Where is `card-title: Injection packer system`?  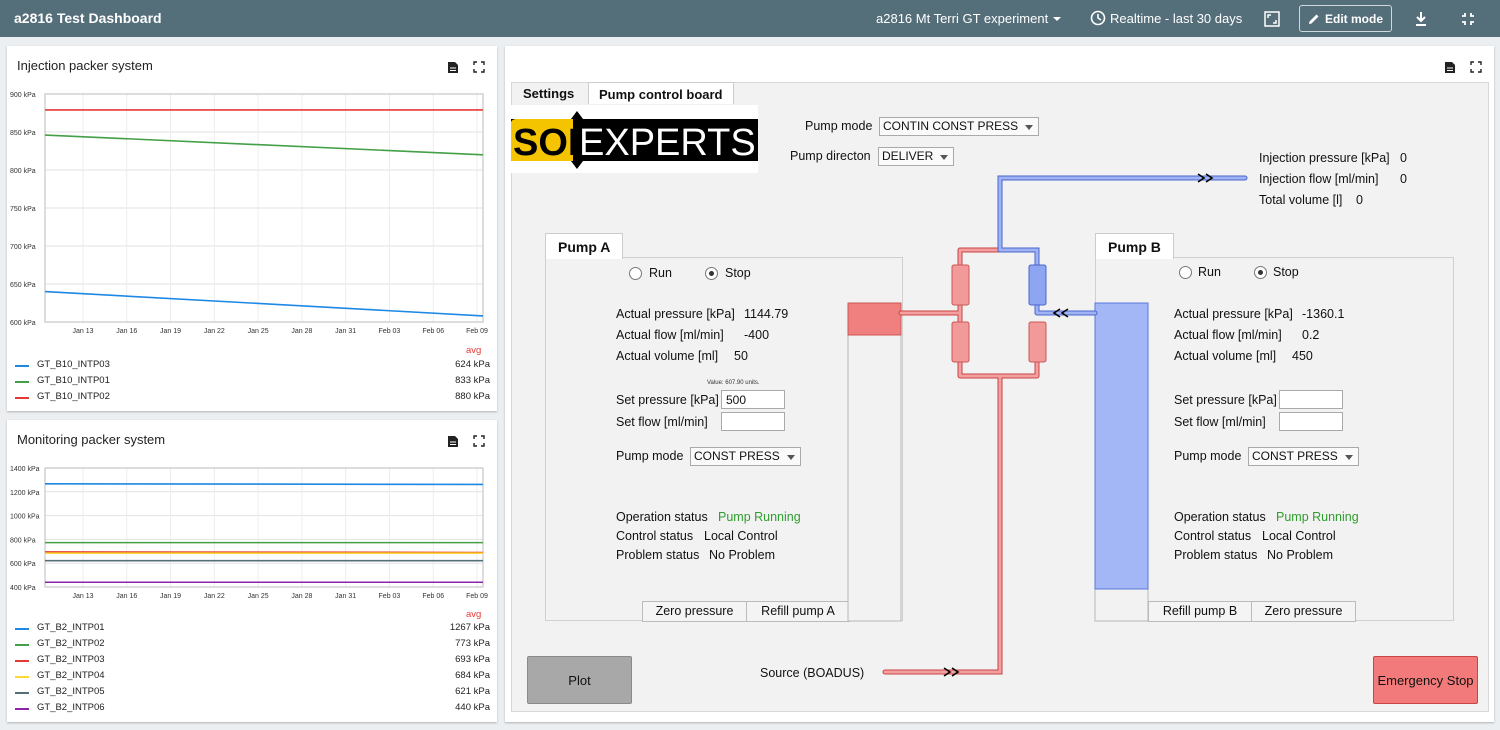
card-title: Injection packer system is located at coordinates (85, 65).